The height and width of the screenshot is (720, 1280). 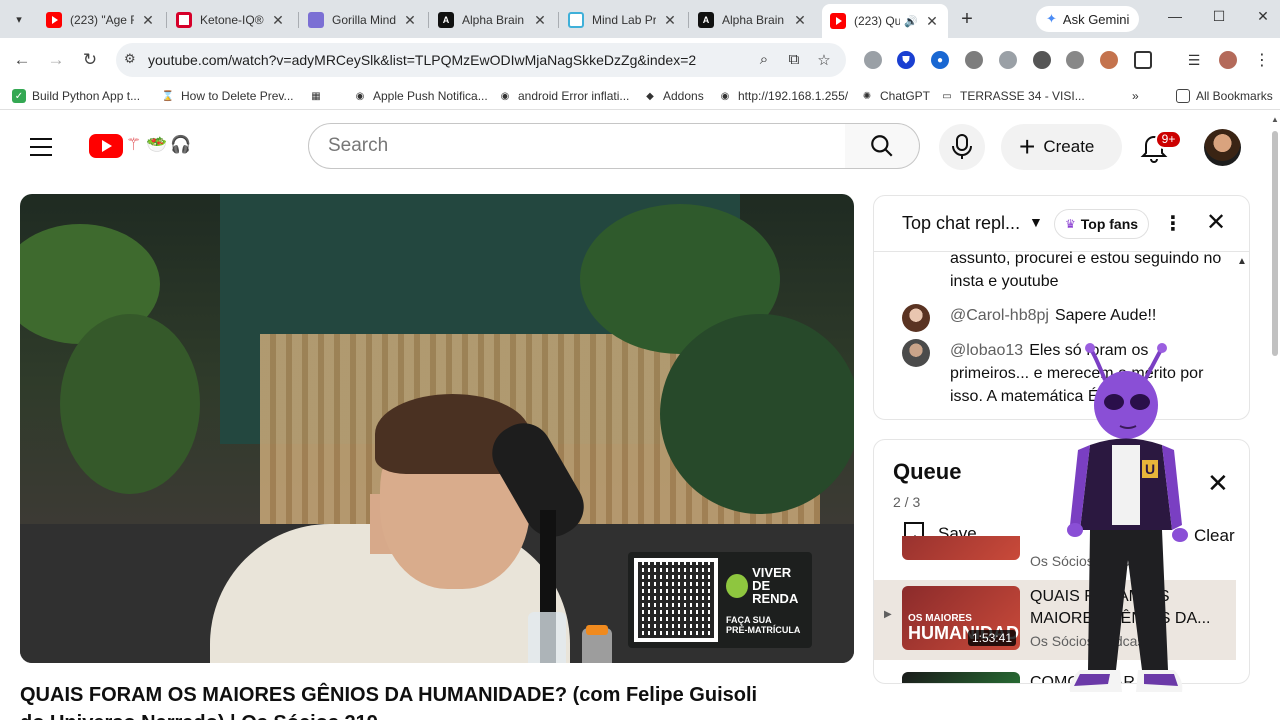 I want to click on gemini-icon: ✦, so click(x=1051, y=18).